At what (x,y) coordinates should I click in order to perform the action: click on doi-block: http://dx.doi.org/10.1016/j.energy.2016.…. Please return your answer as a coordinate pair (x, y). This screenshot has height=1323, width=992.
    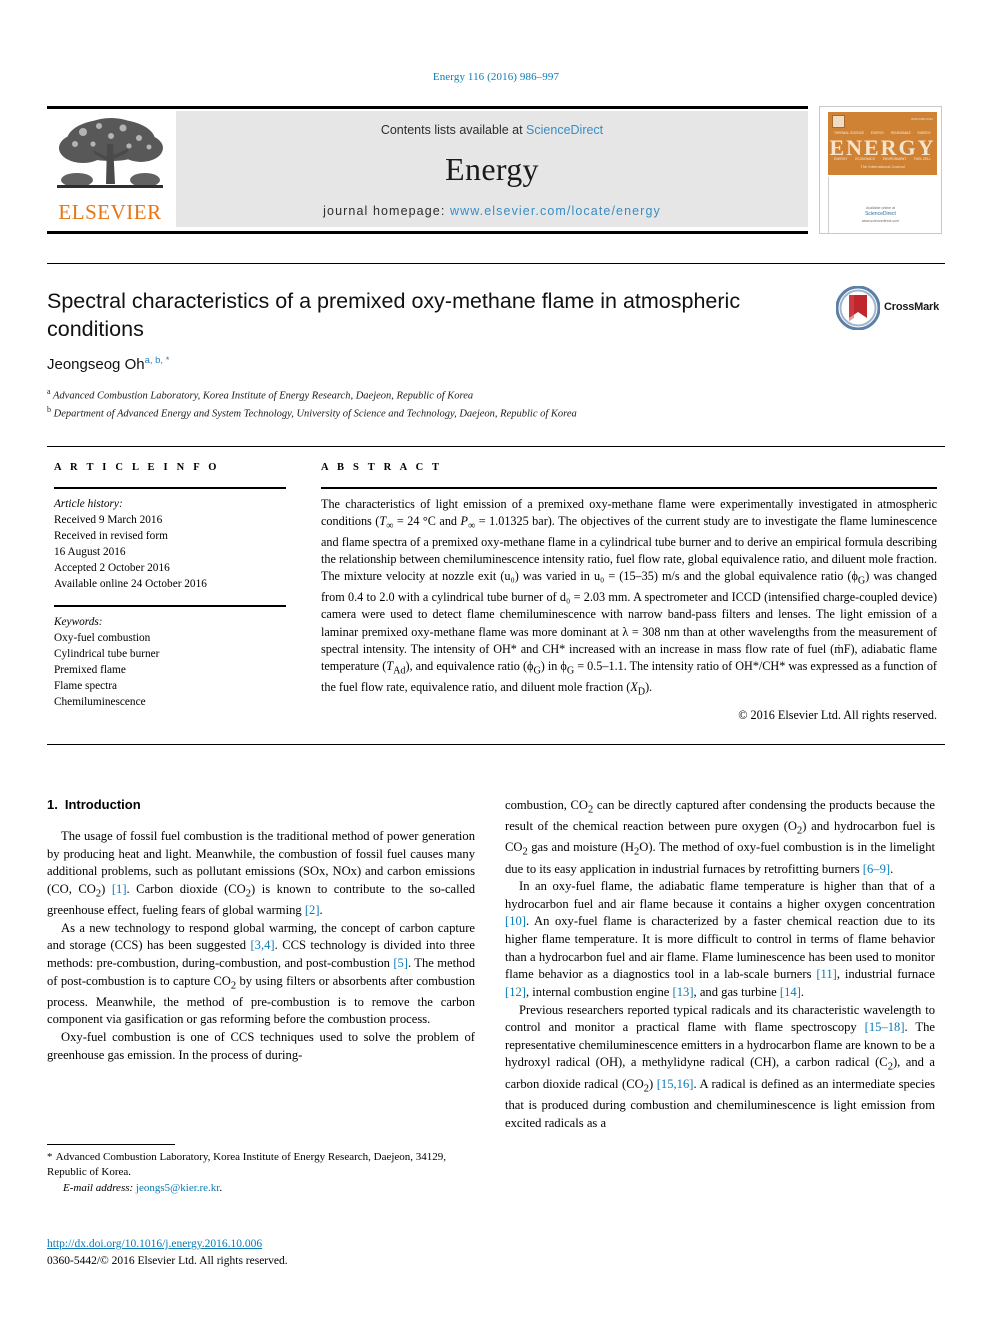
    Looking at the image, I should click on (261, 1253).